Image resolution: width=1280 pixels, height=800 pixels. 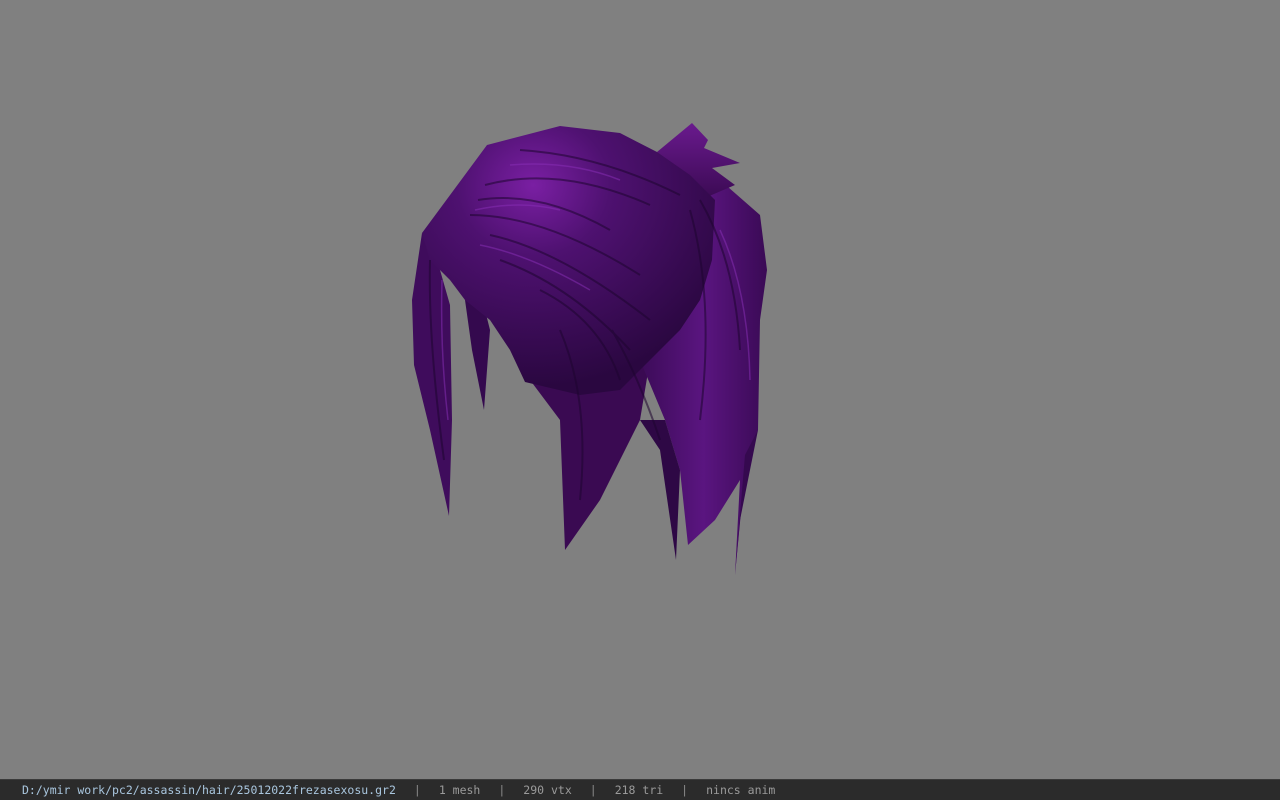 I want to click on animation-status-label: nincs anim, so click(x=741, y=790).